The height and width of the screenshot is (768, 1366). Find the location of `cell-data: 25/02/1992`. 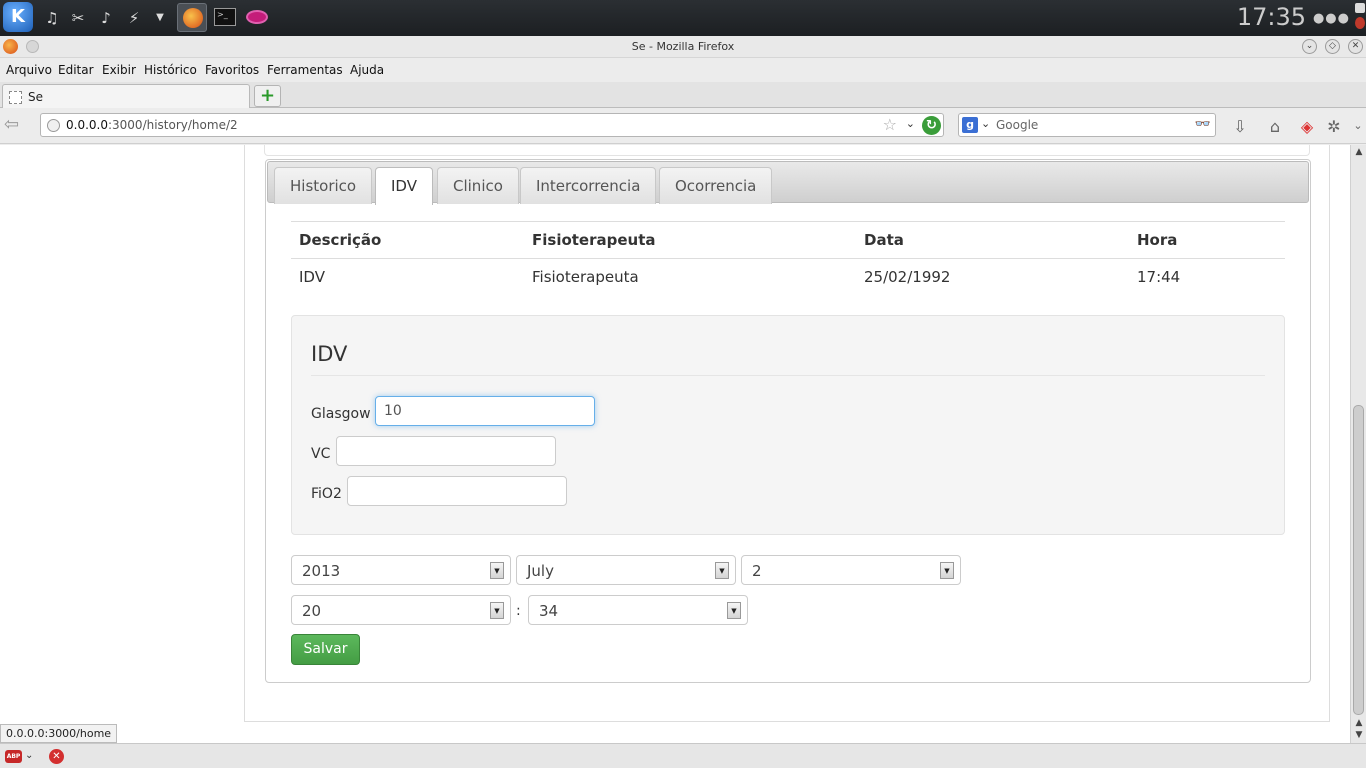

cell-data: 25/02/1992 is located at coordinates (907, 277).